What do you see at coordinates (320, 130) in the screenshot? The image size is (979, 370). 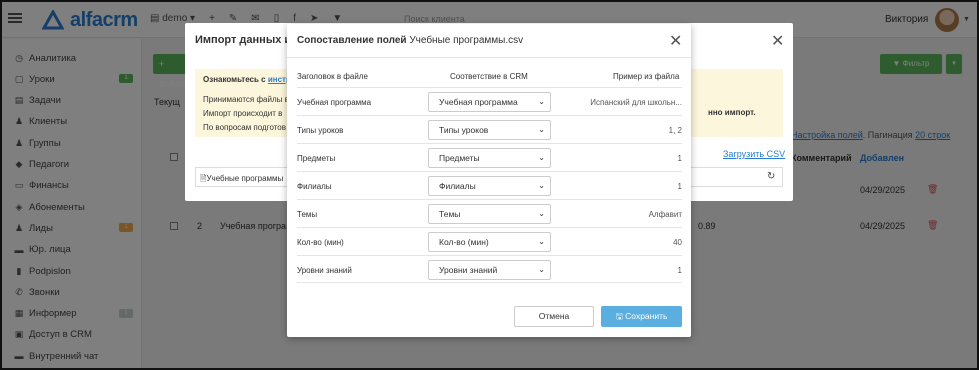 I see `file-column-name: Типы уроков` at bounding box center [320, 130].